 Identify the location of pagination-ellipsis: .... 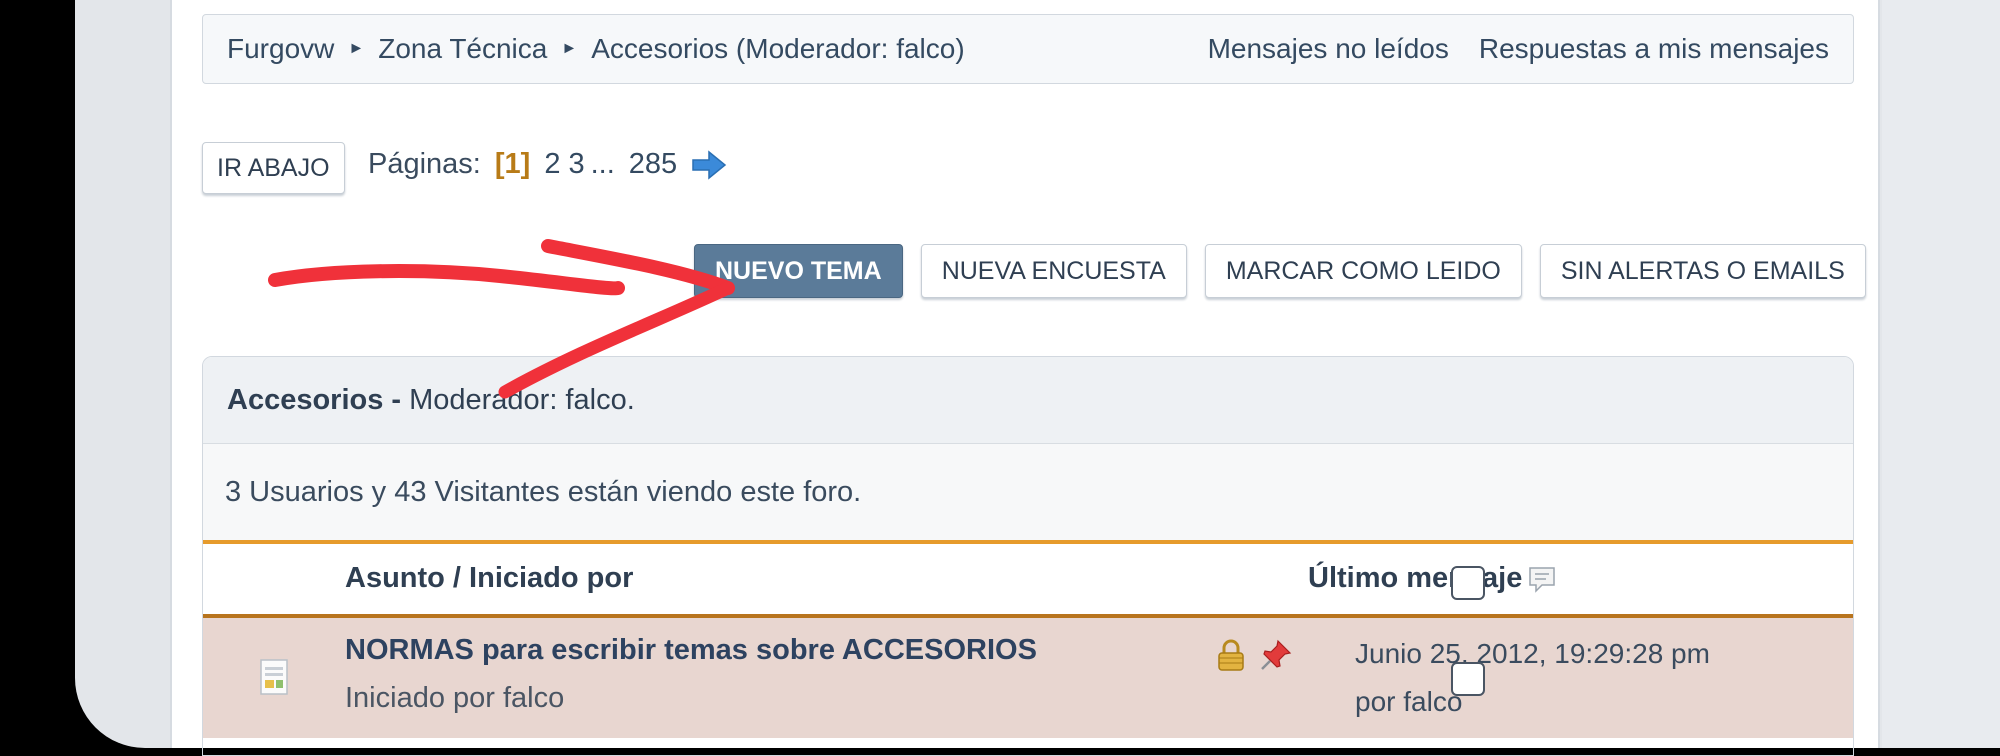
(602, 164).